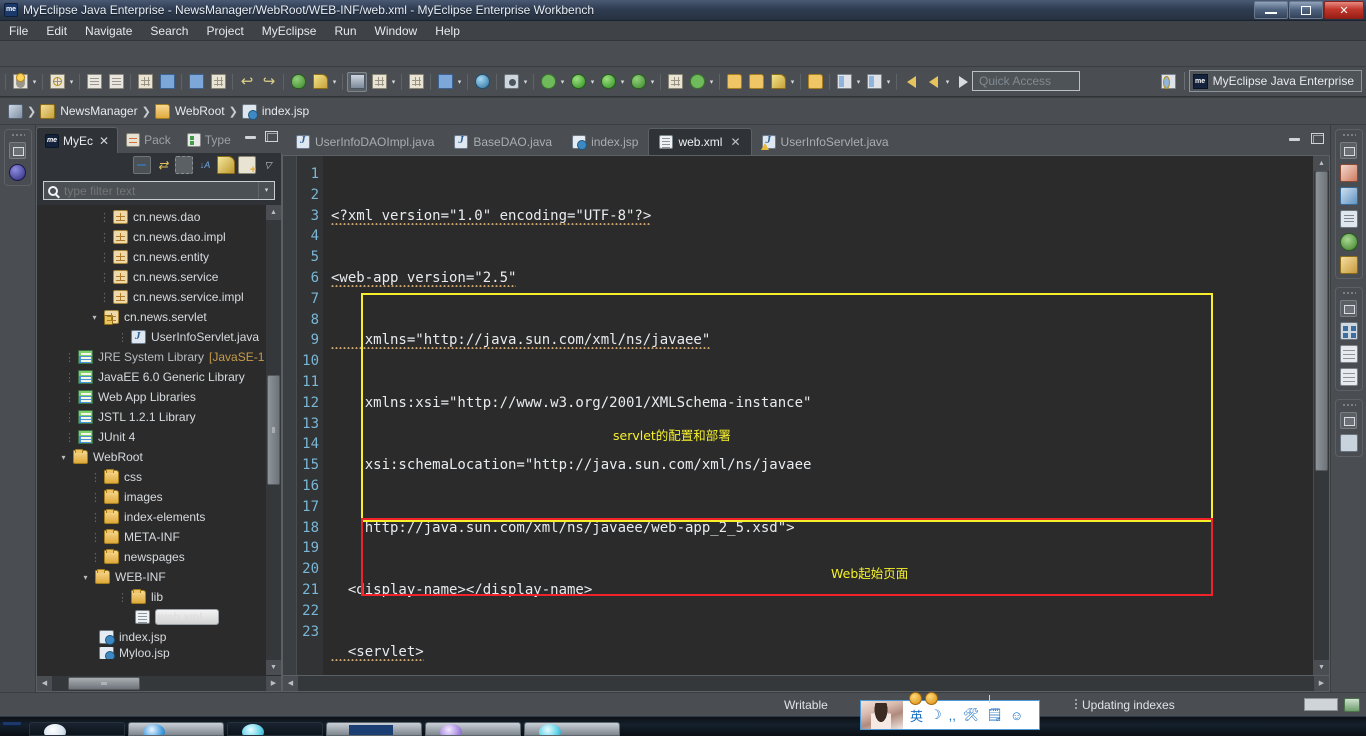  Describe the element at coordinates (151, 617) in the screenshot. I see `tree-row-selected-webxml: web.xml` at that location.